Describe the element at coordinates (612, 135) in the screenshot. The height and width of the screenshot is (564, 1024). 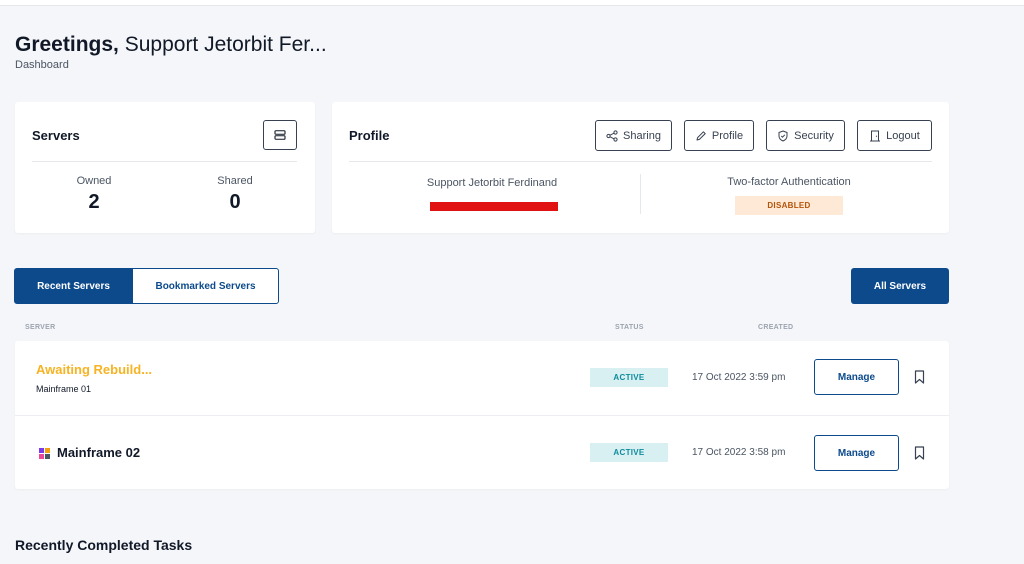
I see `share-icon` at that location.